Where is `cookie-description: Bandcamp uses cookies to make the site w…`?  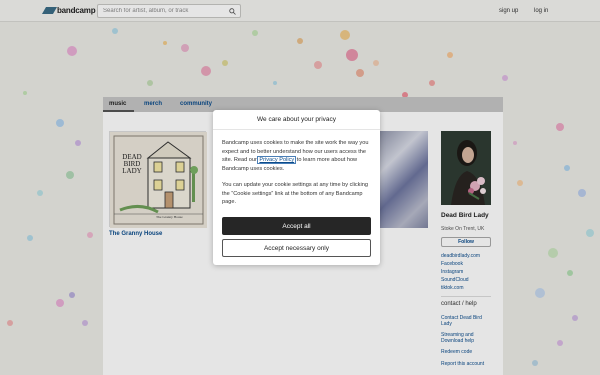 cookie-description: Bandcamp uses cookies to make the site w… is located at coordinates (297, 156).